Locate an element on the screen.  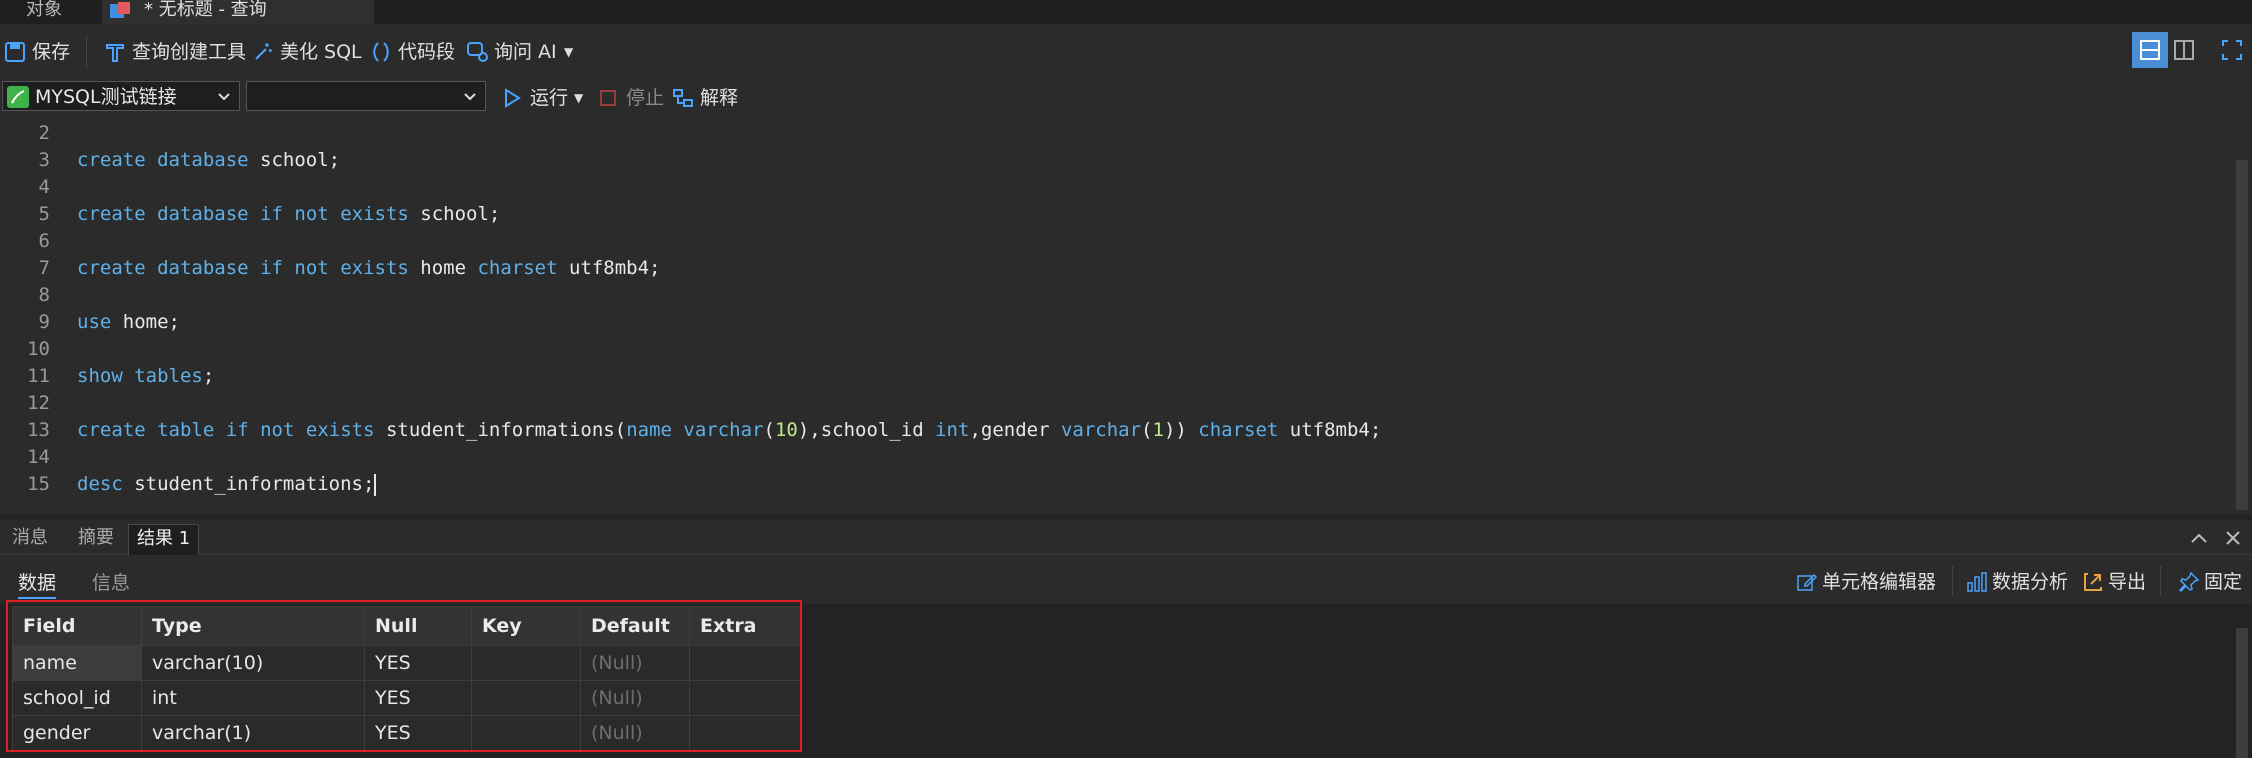
split-horizontal-icon is located at coordinates (2150, 50).